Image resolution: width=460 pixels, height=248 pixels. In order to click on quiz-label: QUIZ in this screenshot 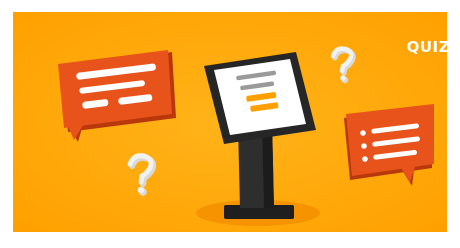, I will do `click(428, 47)`.